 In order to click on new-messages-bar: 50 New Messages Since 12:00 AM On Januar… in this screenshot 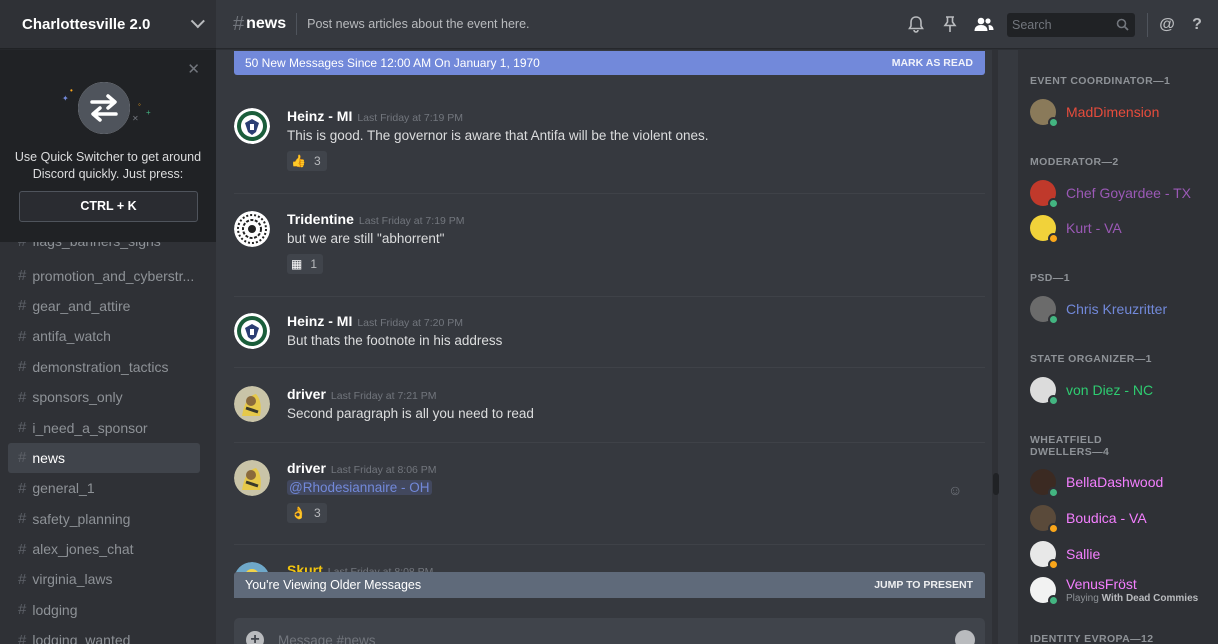, I will do `click(609, 63)`.